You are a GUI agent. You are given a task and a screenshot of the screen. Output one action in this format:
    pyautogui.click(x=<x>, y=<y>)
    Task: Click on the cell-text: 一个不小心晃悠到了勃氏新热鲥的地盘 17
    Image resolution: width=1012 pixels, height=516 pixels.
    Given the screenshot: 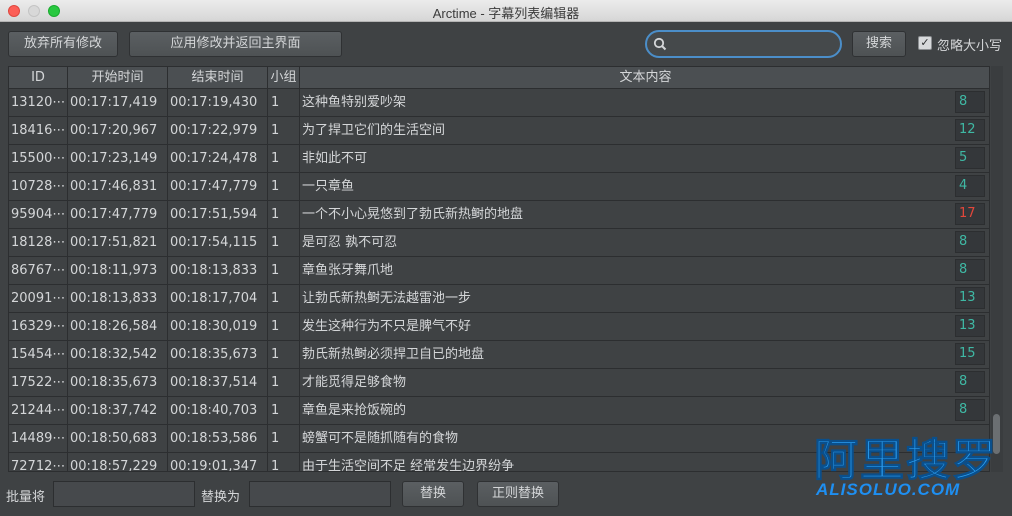 What is the action you would take?
    pyautogui.click(x=644, y=215)
    